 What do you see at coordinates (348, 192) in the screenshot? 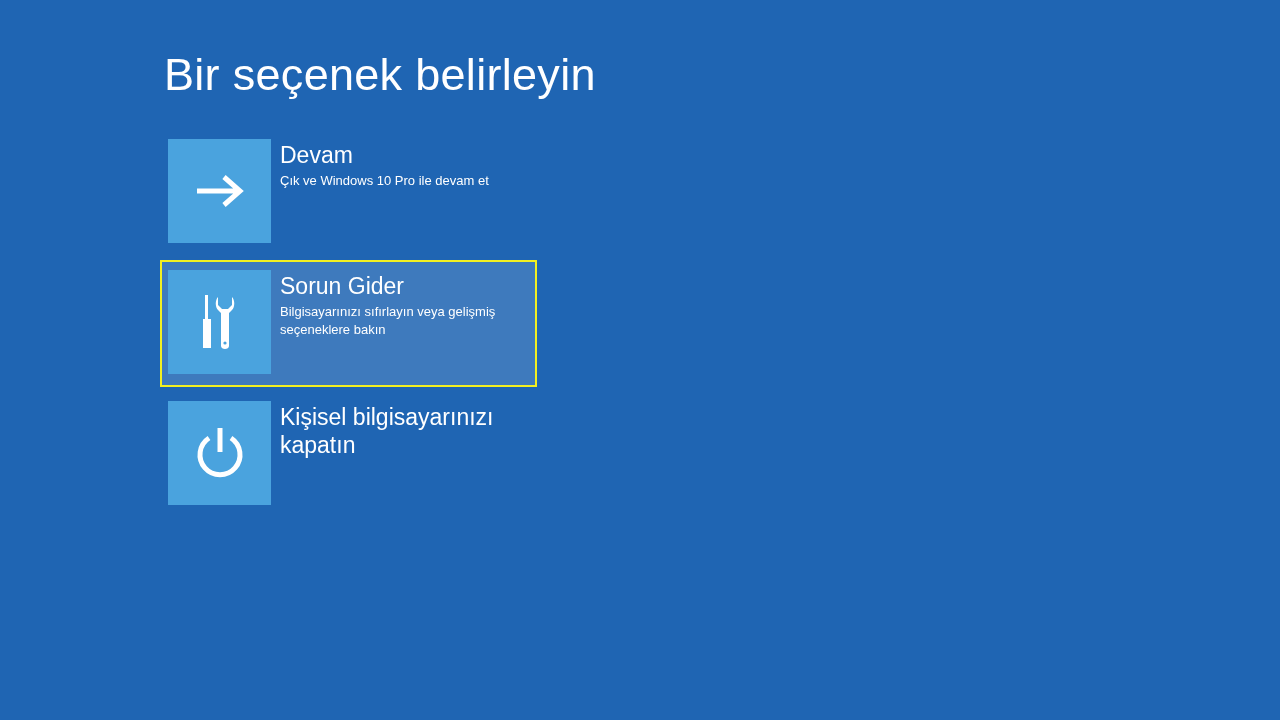
I see `option-button: Devam Çık ve Windows 10 Pro ile devam et` at bounding box center [348, 192].